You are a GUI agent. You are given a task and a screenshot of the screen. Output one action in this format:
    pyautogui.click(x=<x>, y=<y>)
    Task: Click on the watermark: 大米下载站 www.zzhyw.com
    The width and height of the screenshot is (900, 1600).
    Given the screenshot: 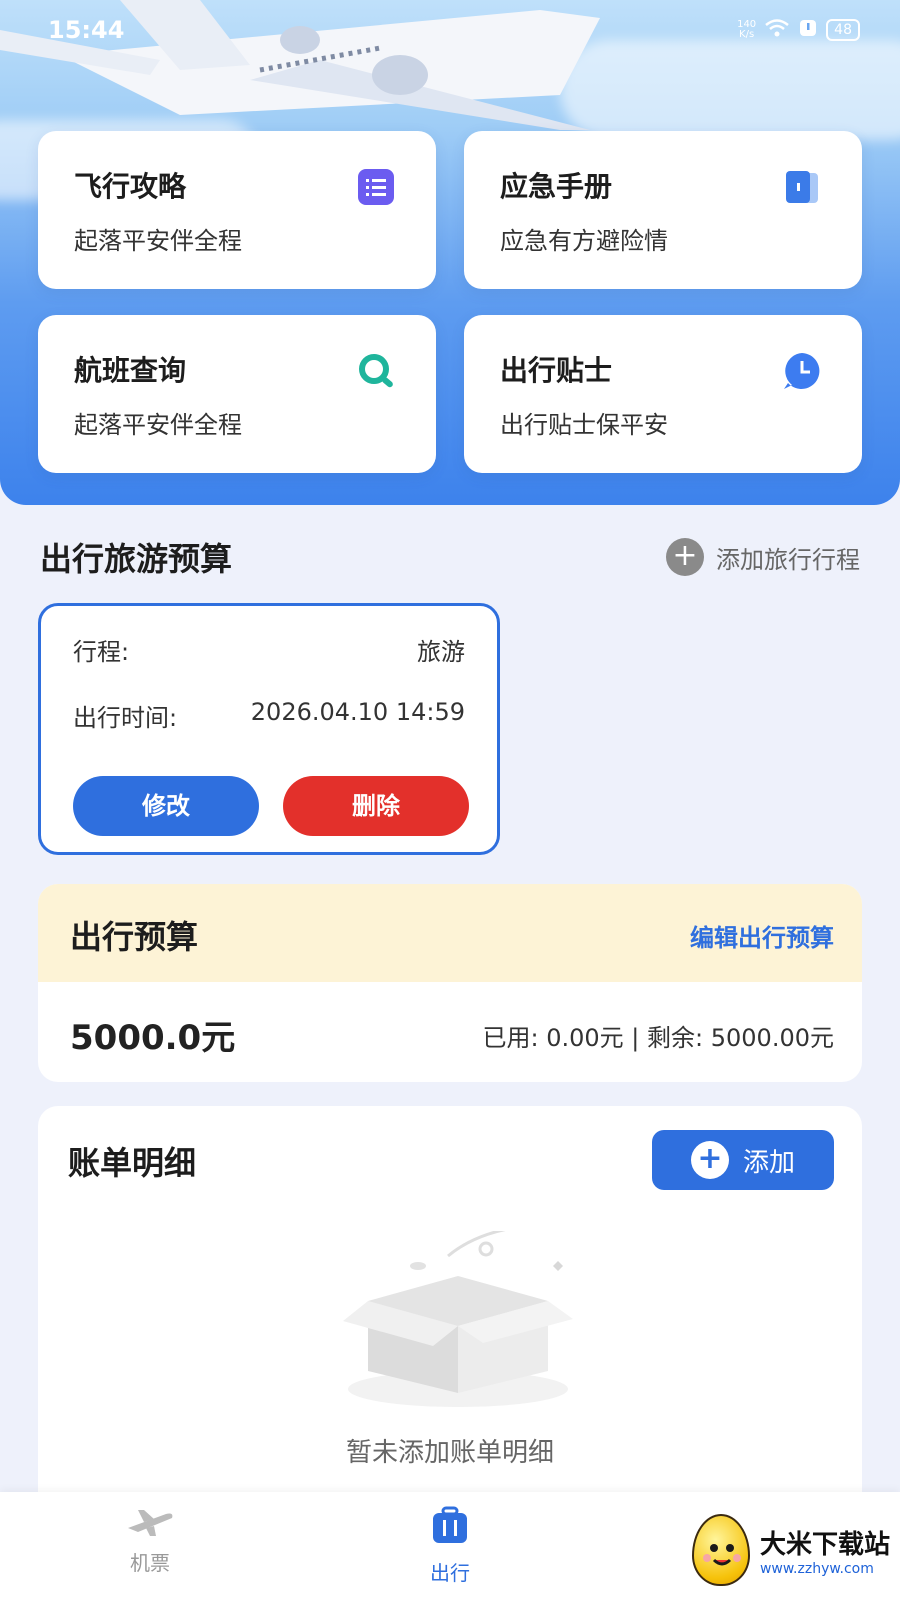 What is the action you would take?
    pyautogui.click(x=790, y=1550)
    